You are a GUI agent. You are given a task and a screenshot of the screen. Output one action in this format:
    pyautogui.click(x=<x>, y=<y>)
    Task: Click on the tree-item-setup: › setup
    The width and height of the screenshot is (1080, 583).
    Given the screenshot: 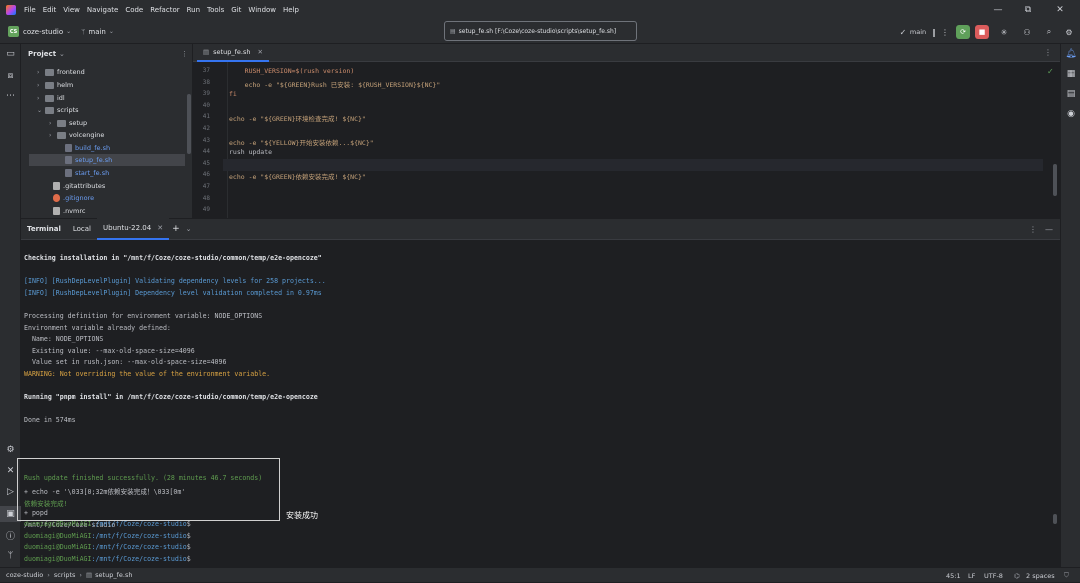 What is the action you would take?
    pyautogui.click(x=107, y=123)
    